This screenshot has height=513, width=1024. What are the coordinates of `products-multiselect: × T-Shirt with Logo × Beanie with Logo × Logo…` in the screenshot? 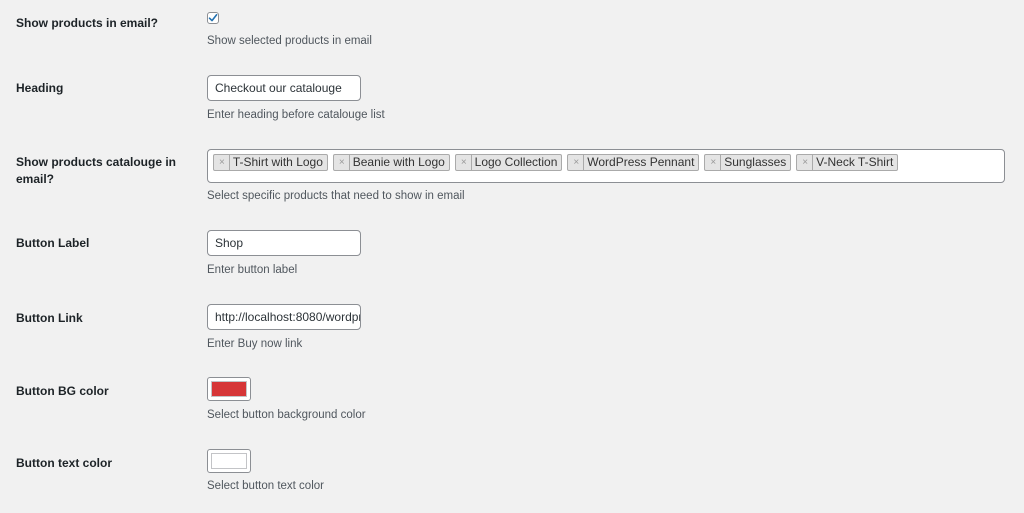 It's located at (606, 166).